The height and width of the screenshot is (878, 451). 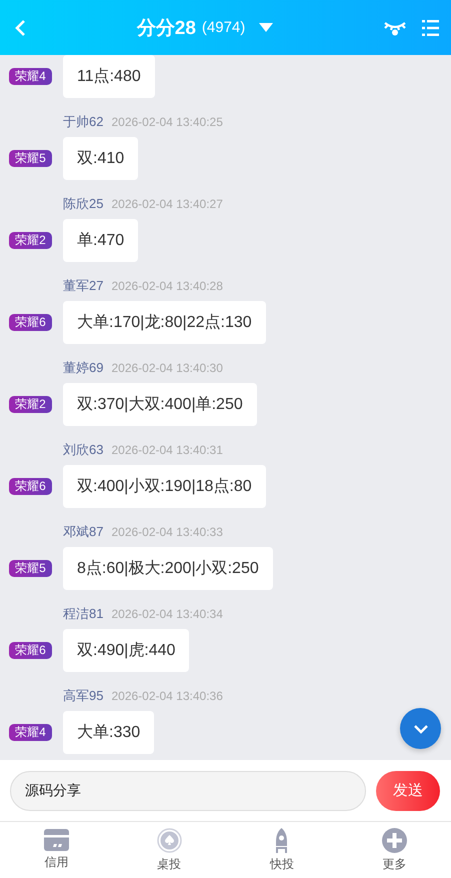 I want to click on message-bubble: 大单:330, so click(x=108, y=732).